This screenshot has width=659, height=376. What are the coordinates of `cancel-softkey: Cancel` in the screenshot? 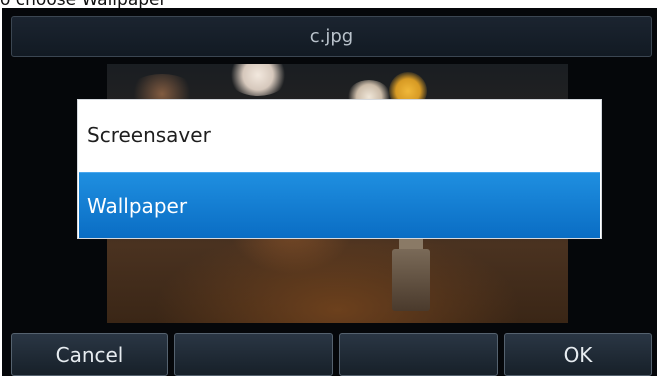 It's located at (89, 354).